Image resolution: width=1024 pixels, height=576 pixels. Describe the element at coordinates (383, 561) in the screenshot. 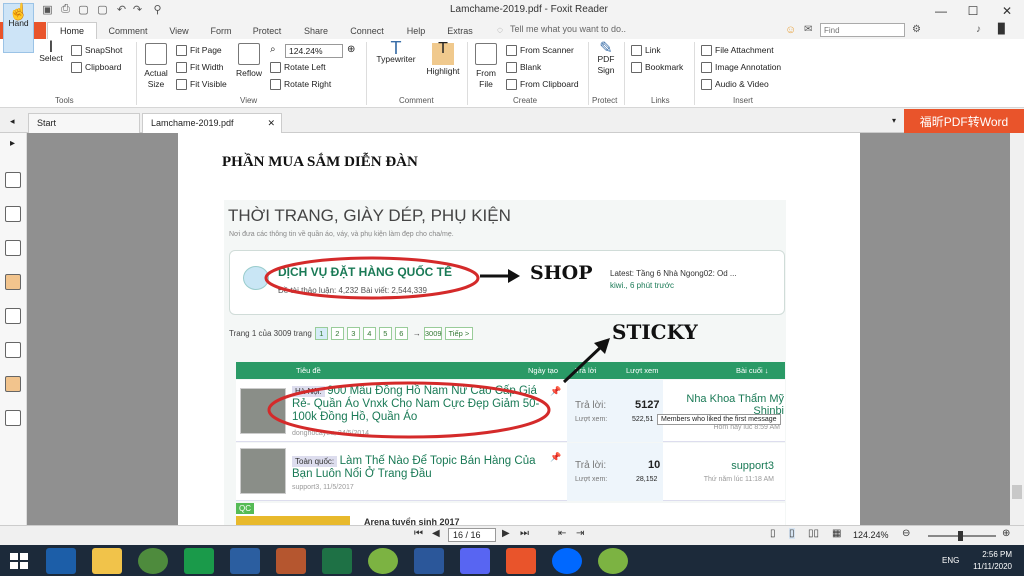

I see `browser-icon` at that location.